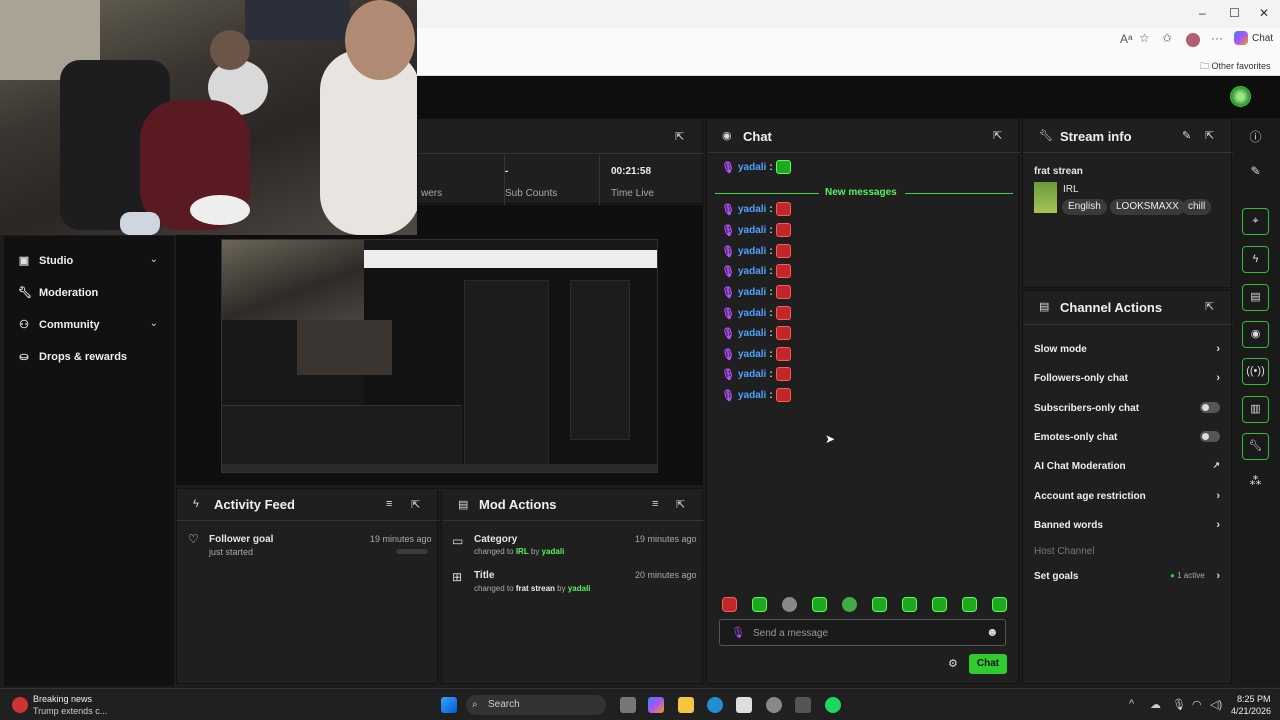  I want to click on other-favorites-folder: 🗀 Other favorites, so click(1235, 67).